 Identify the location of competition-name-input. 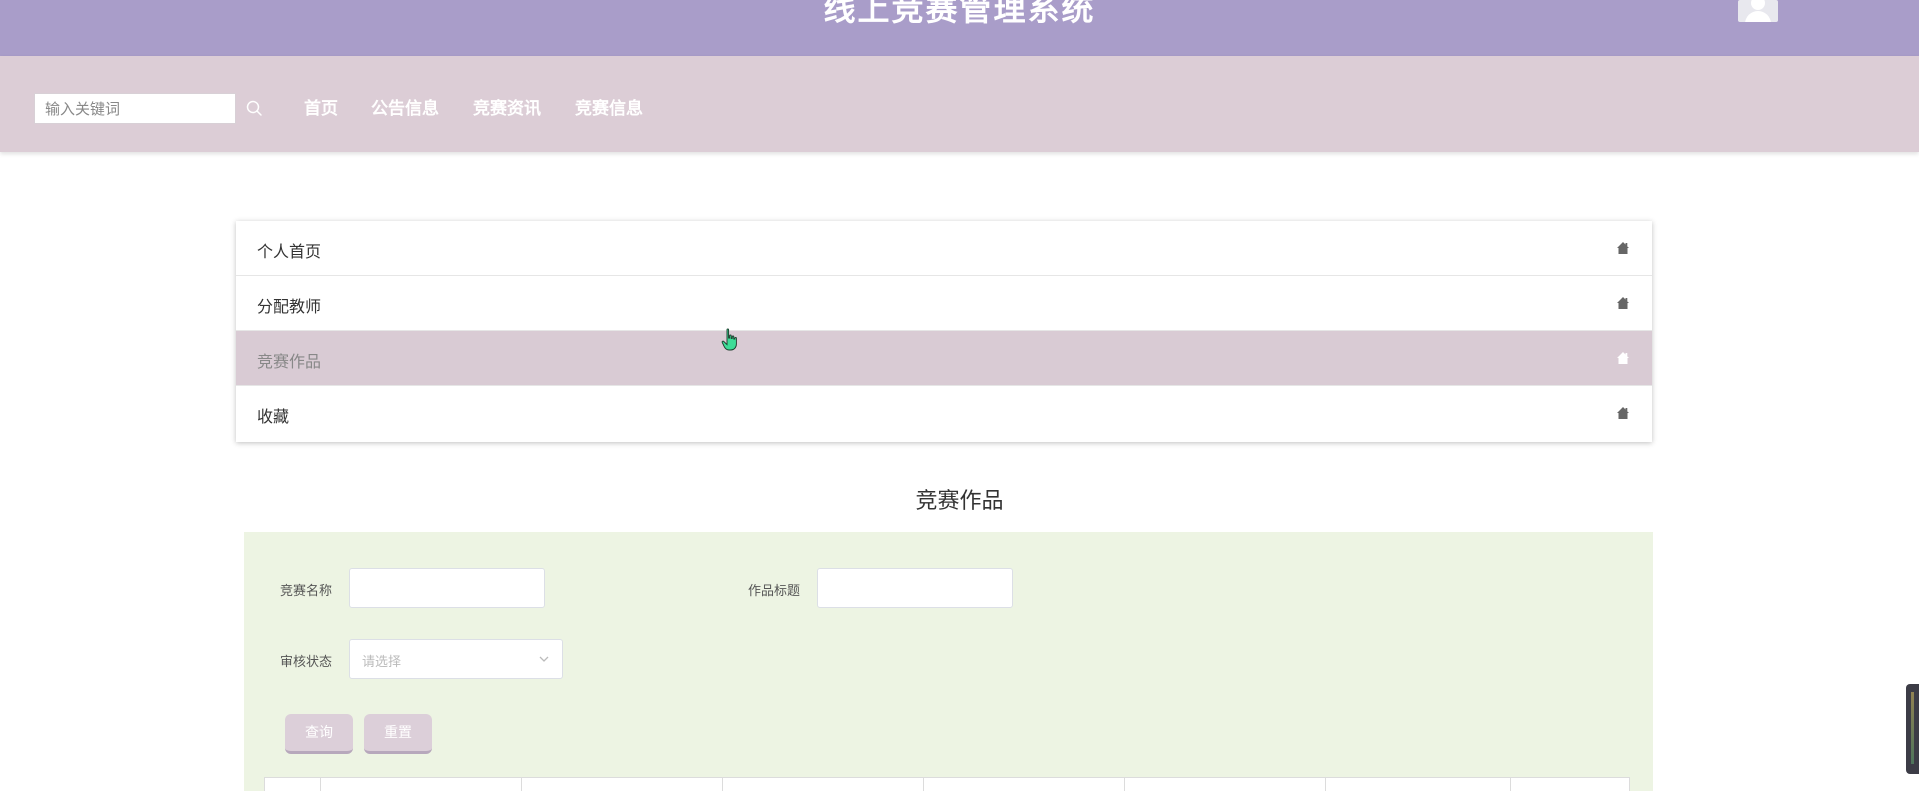
(447, 588).